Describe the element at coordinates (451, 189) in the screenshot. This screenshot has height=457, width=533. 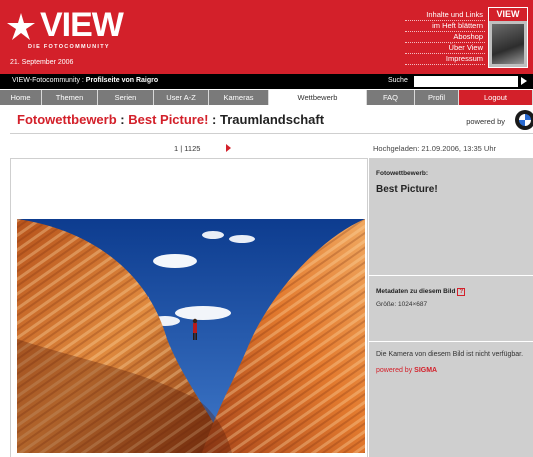
I see `contest-name: Best Picture!` at that location.